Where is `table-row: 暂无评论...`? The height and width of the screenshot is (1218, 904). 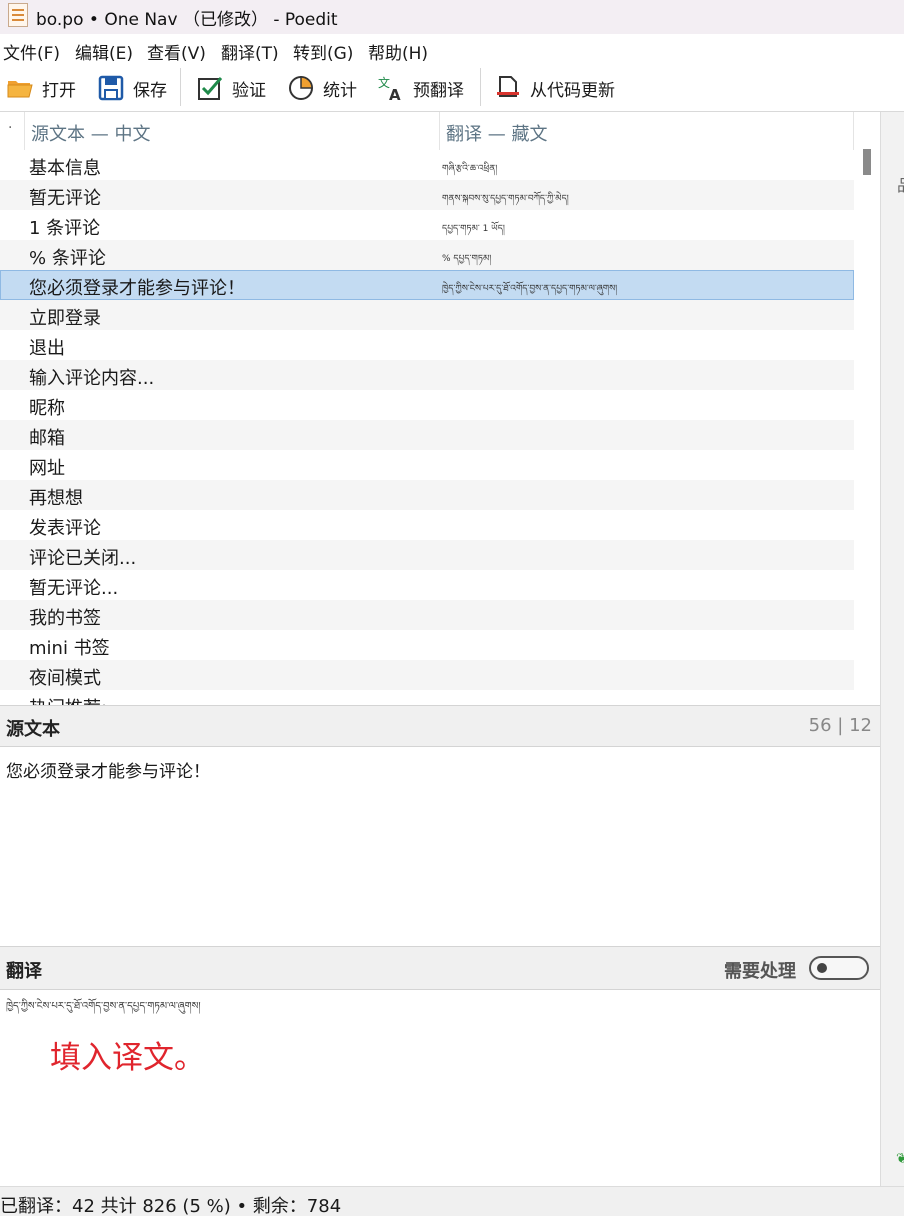 table-row: 暂无评论... is located at coordinates (427, 585).